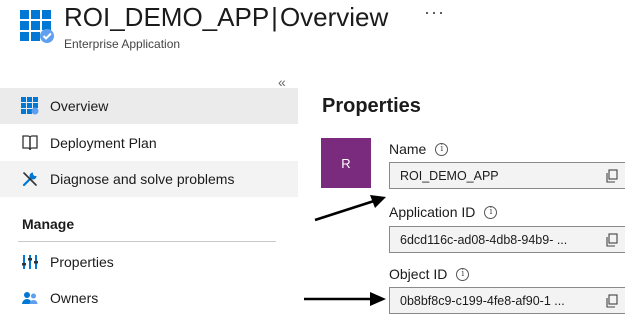 The width and height of the screenshot is (625, 316). What do you see at coordinates (82, 262) in the screenshot?
I see `sidebar-item-label: Properties` at bounding box center [82, 262].